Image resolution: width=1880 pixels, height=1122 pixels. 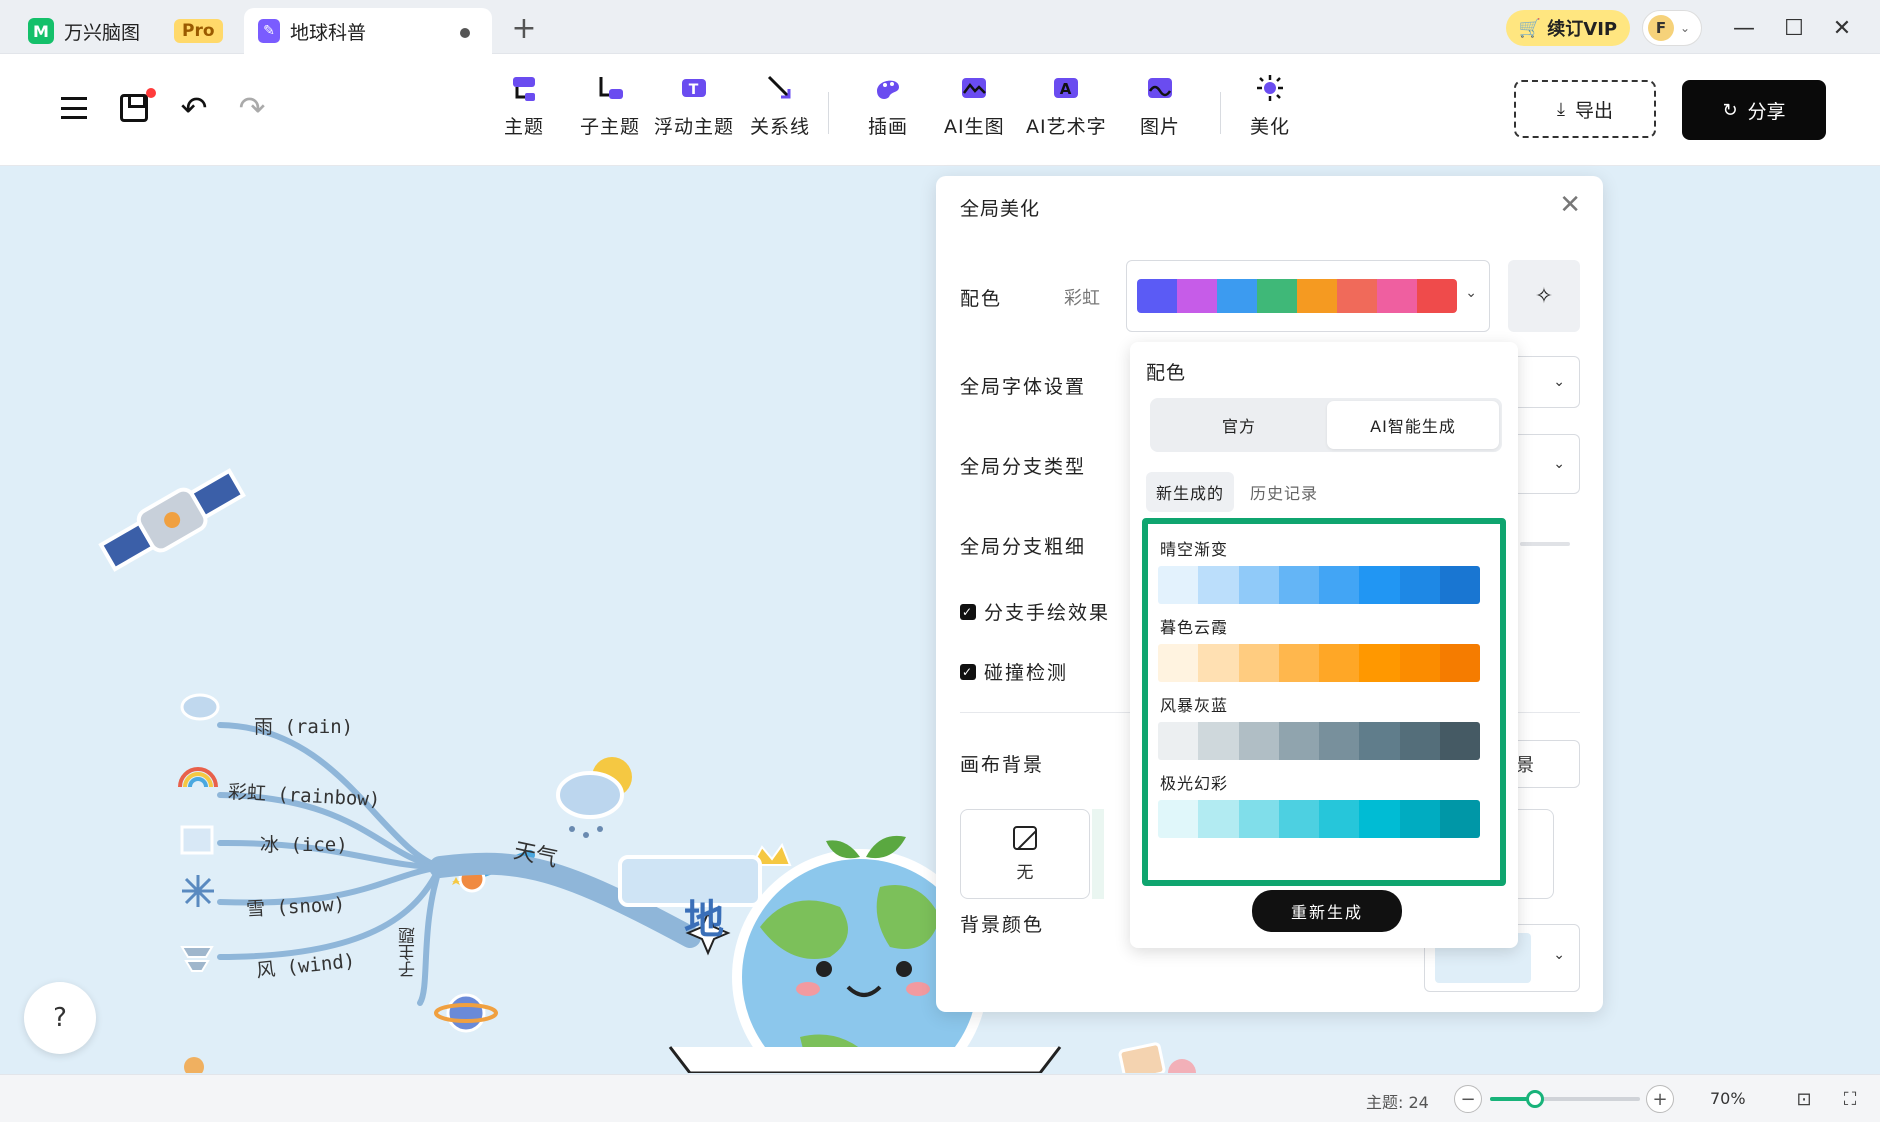 I want to click on tool-ai-image: AI生图, so click(x=974, y=105).